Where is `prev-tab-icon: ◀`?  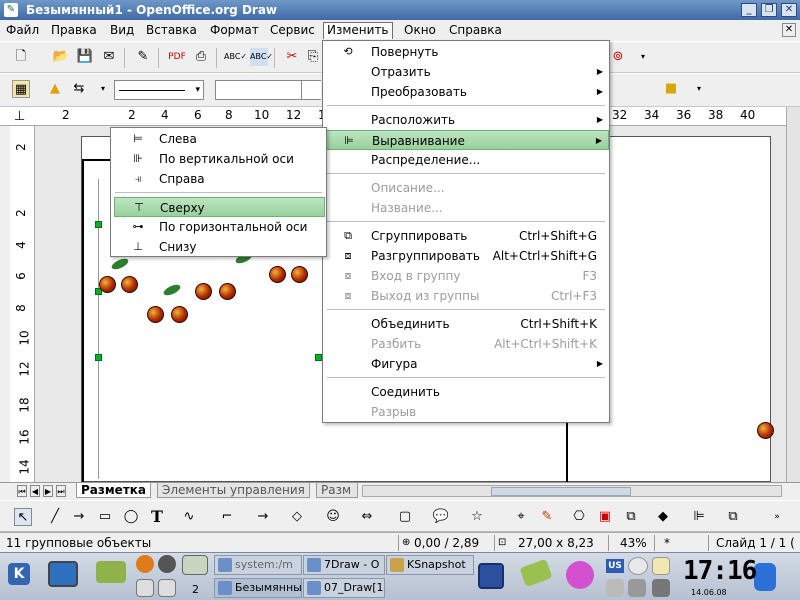
prev-tab-icon: ◀ is located at coordinates (35, 491).